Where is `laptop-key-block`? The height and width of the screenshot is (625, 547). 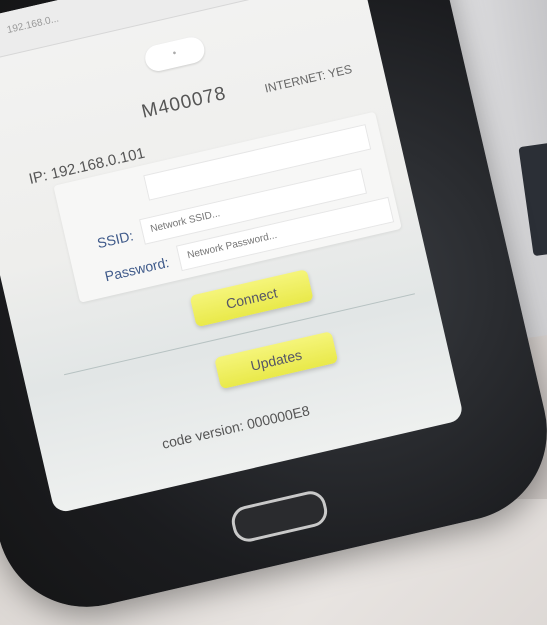
laptop-key-block is located at coordinates (532, 199).